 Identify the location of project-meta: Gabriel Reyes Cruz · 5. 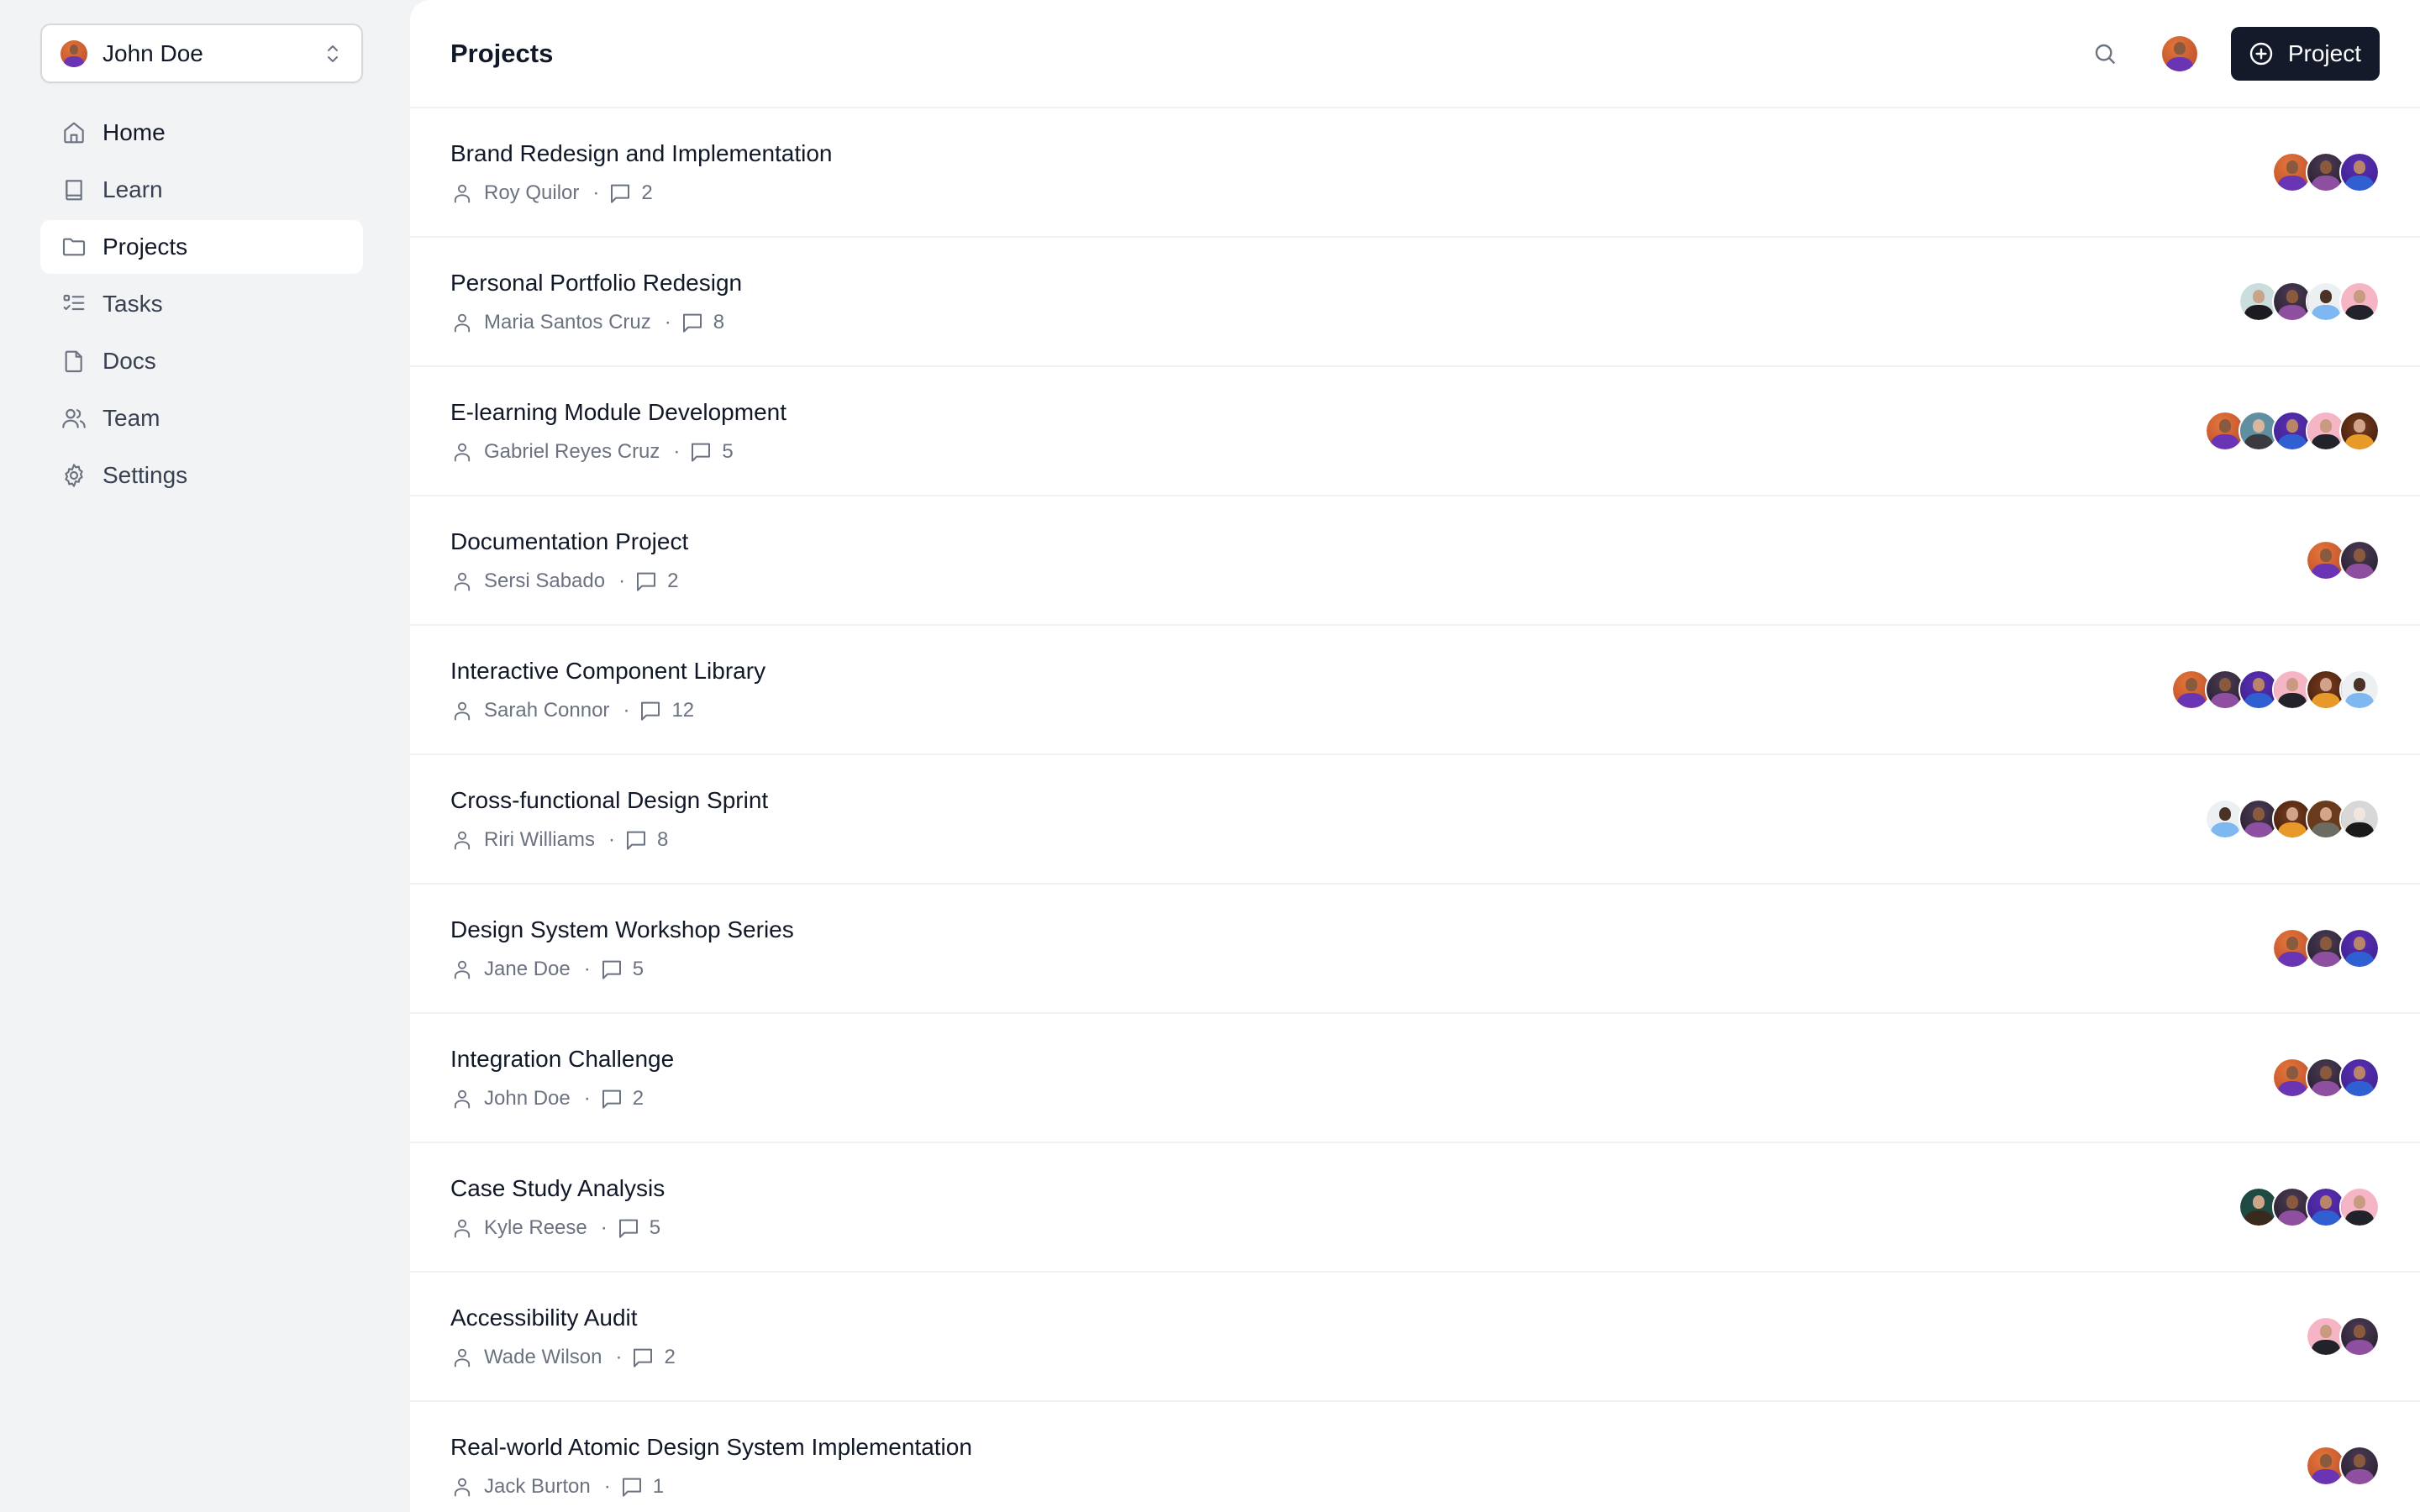
(1327, 452).